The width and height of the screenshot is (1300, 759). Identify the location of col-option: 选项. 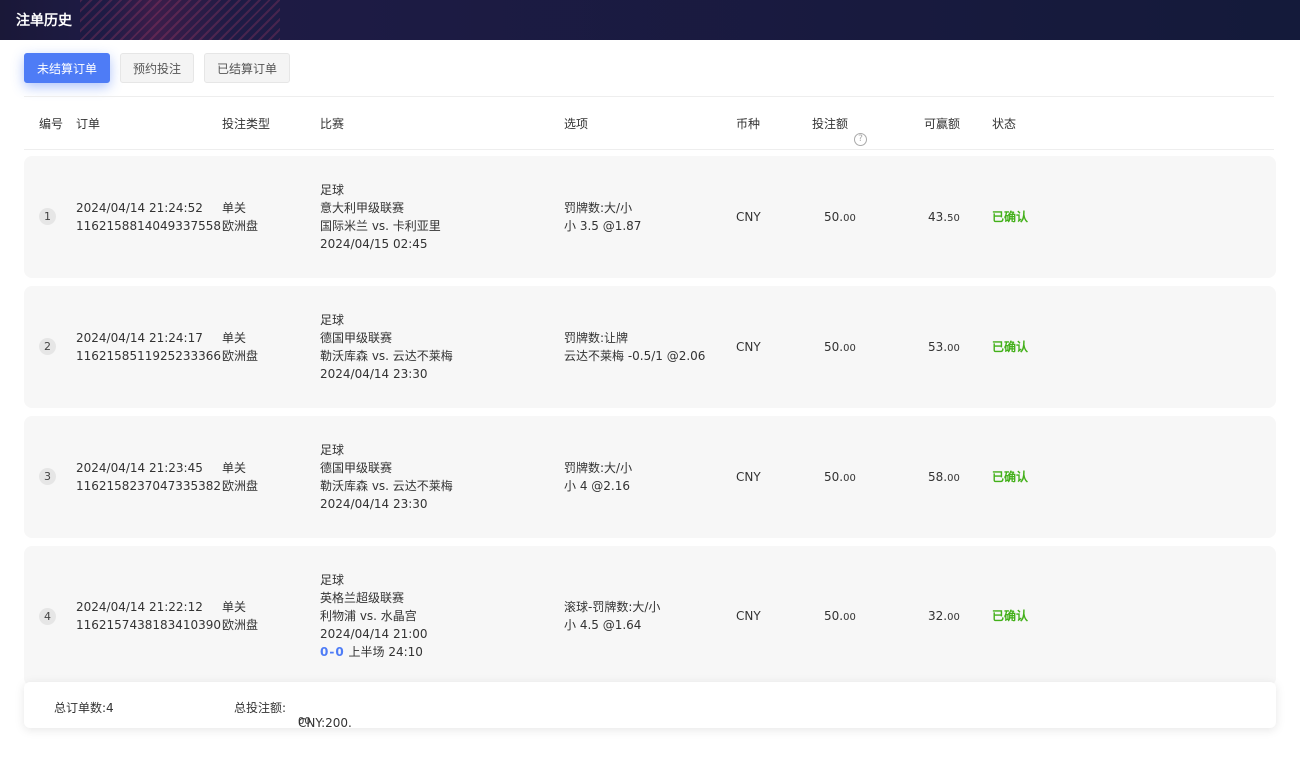
(576, 124).